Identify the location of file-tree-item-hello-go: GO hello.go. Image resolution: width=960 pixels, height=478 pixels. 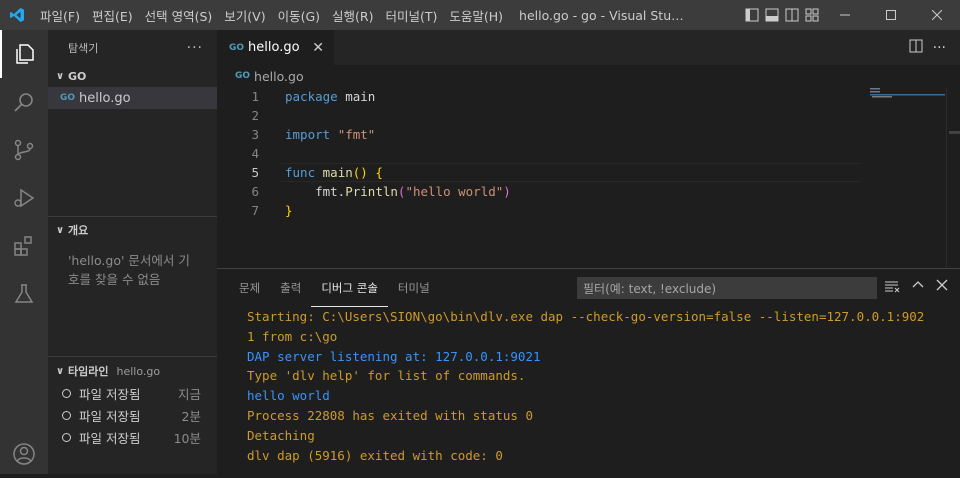
(132, 98).